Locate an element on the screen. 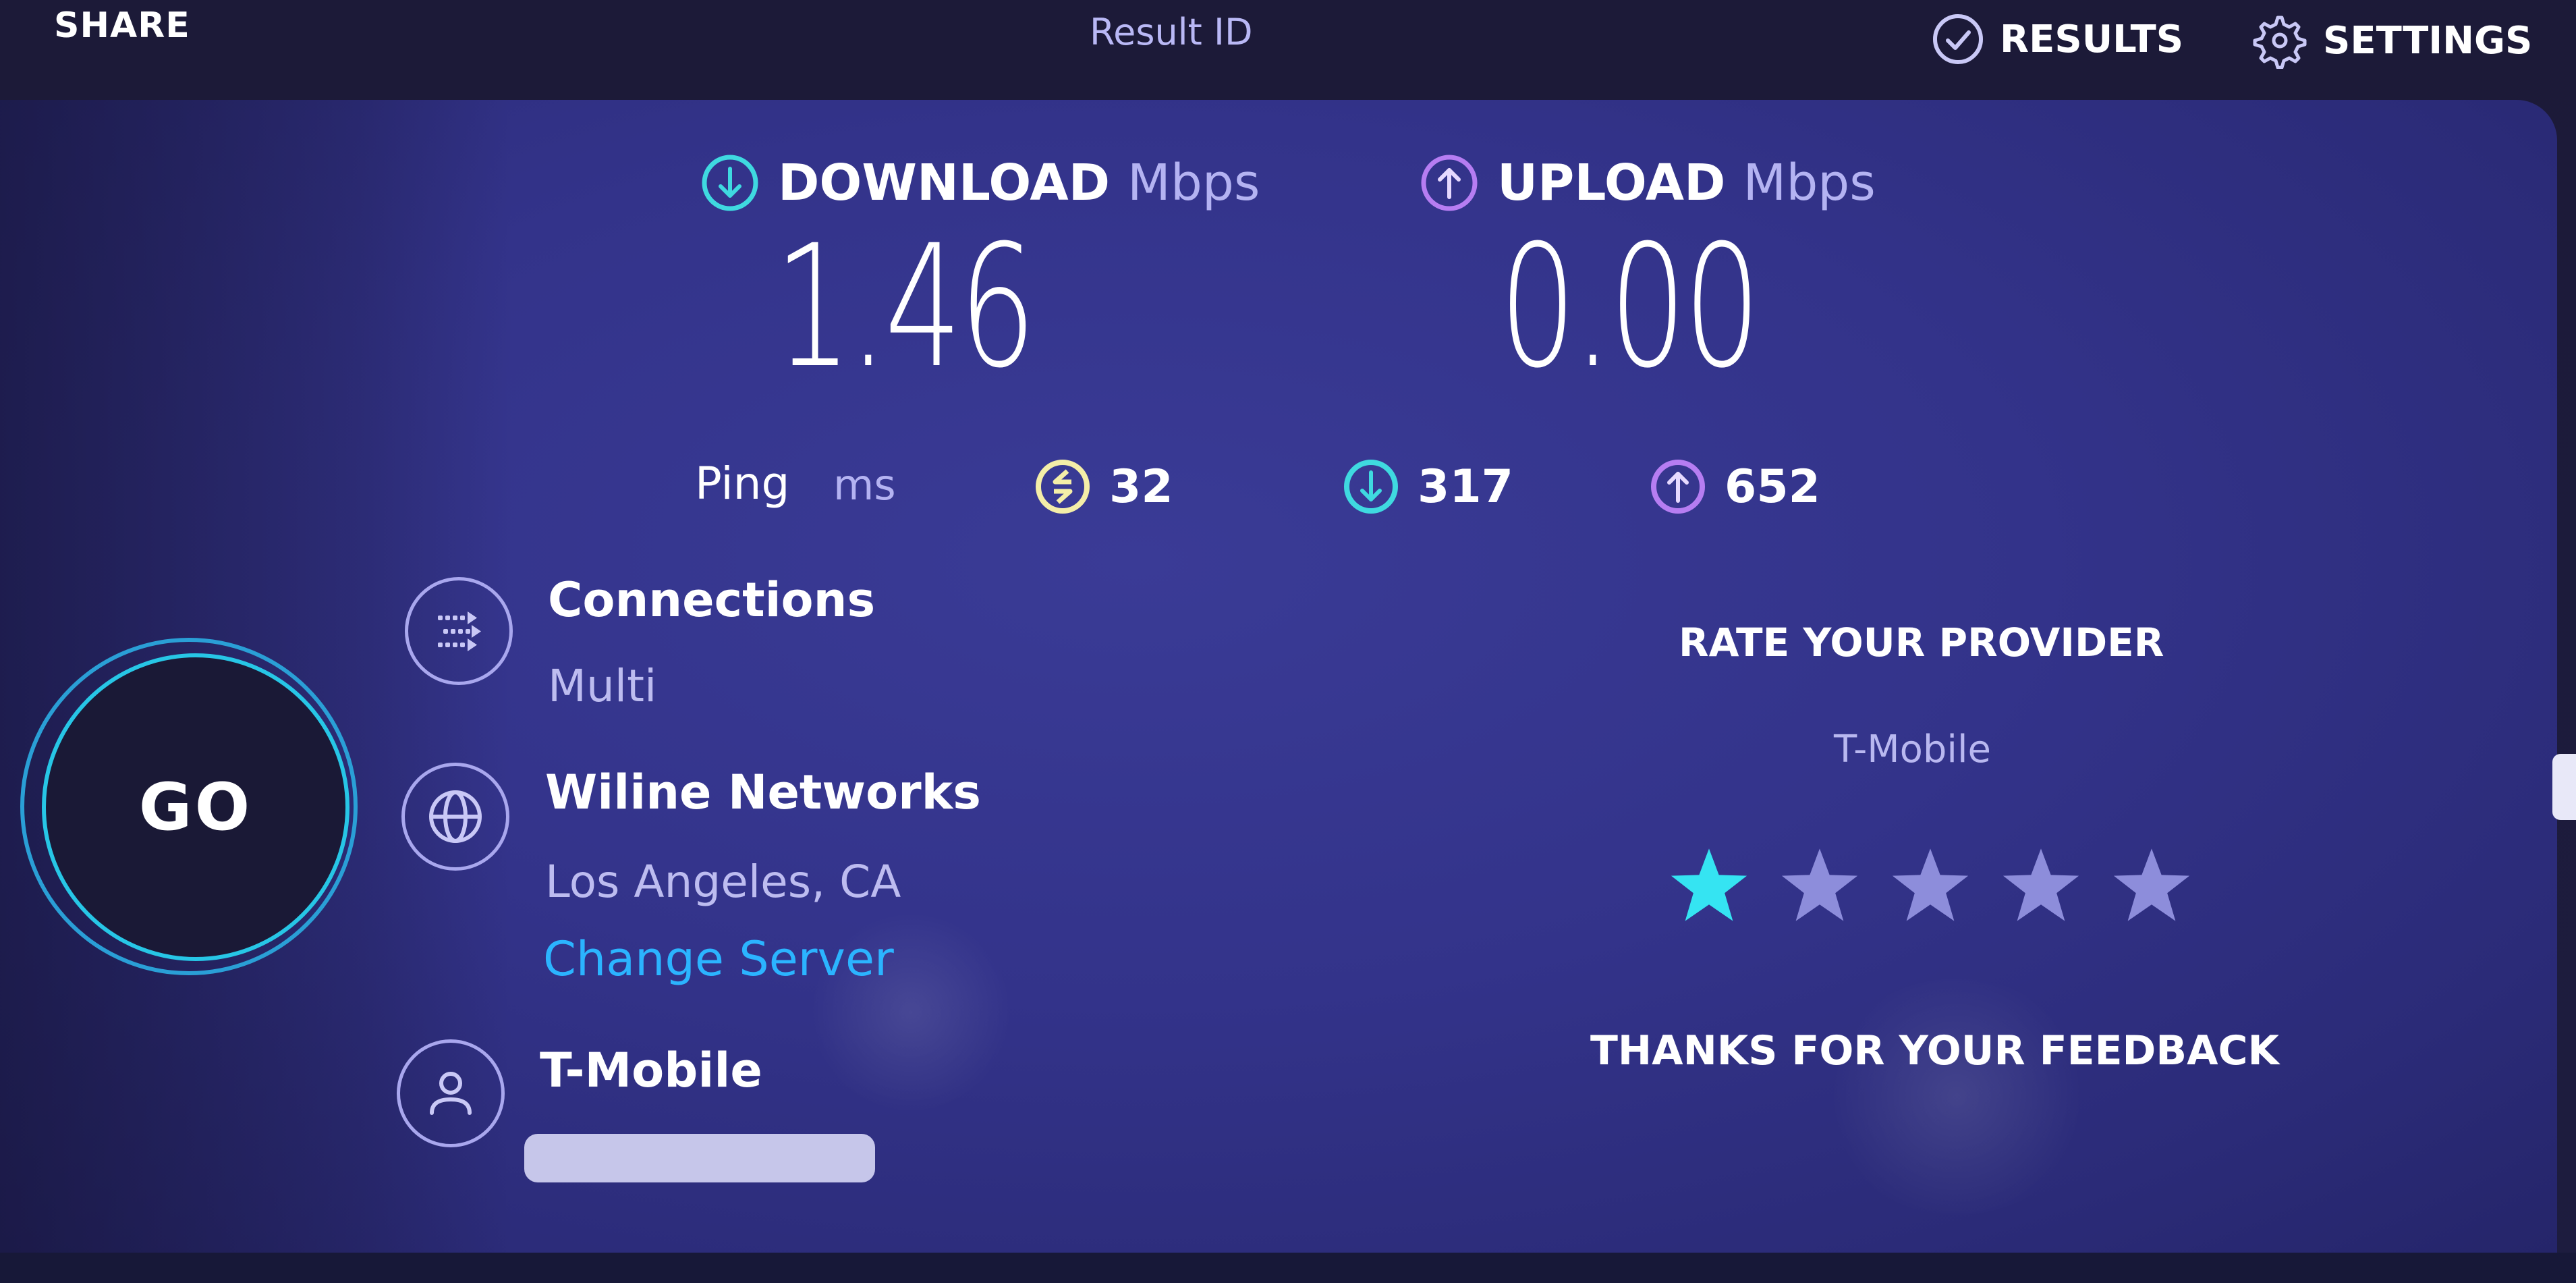 The image size is (2576, 1283). ping-upload: 652 is located at coordinates (1734, 487).